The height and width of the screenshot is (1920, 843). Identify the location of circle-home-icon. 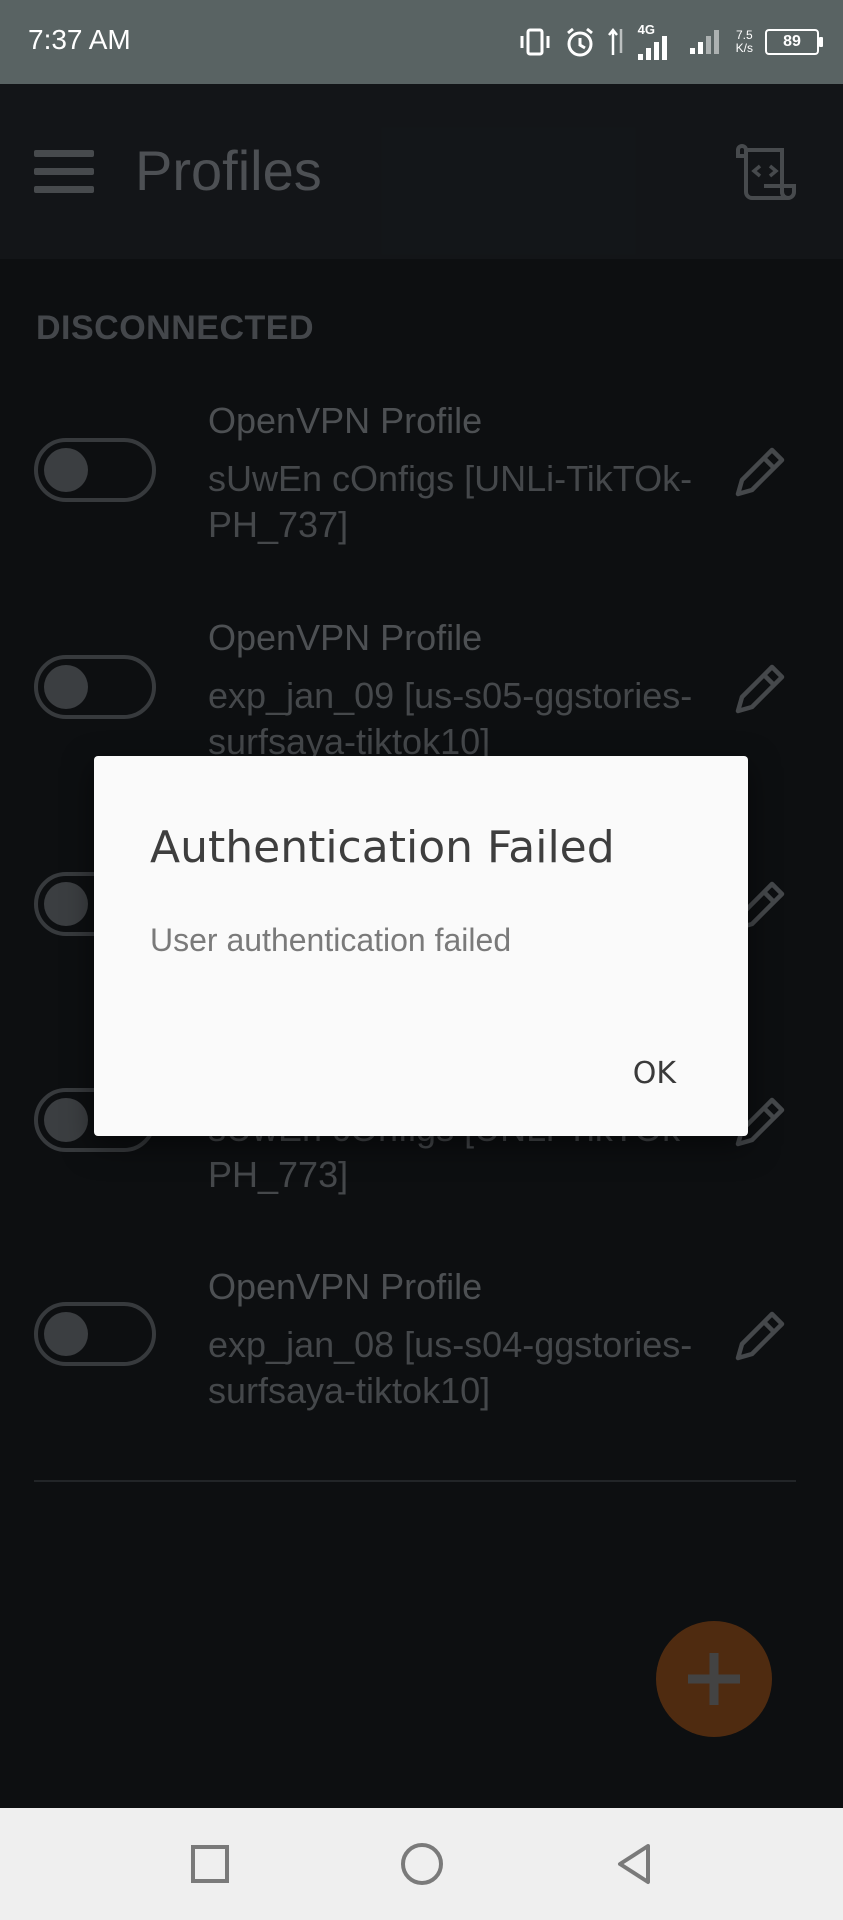
(422, 1864).